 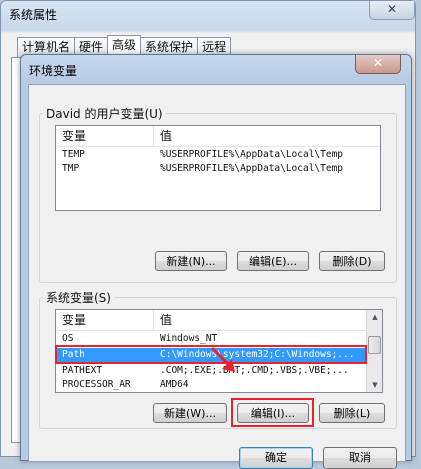 I want to click on variable-name: TMP, so click(x=71, y=168).